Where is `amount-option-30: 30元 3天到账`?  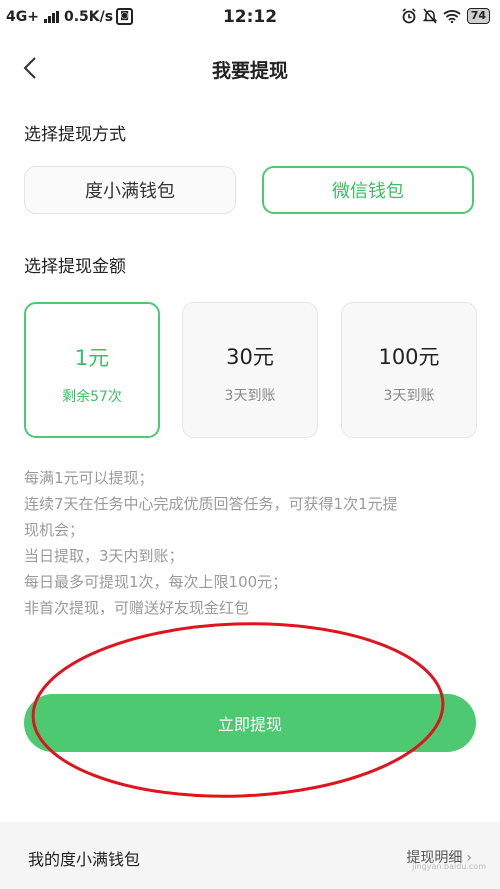 amount-option-30: 30元 3天到账 is located at coordinates (250, 370).